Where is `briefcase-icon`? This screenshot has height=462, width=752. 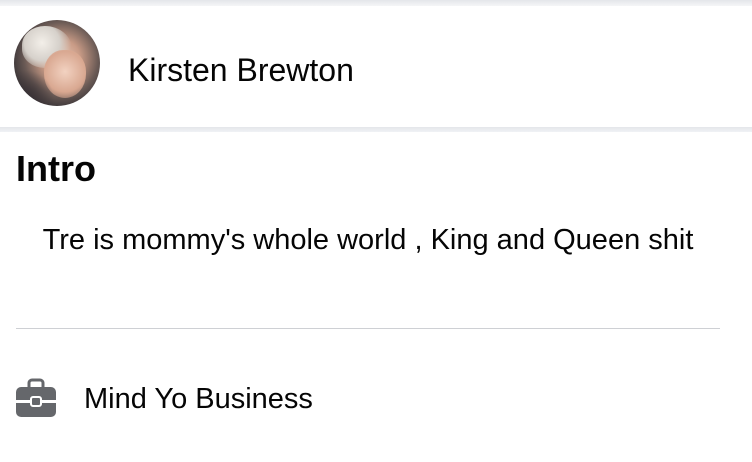 briefcase-icon is located at coordinates (36, 399).